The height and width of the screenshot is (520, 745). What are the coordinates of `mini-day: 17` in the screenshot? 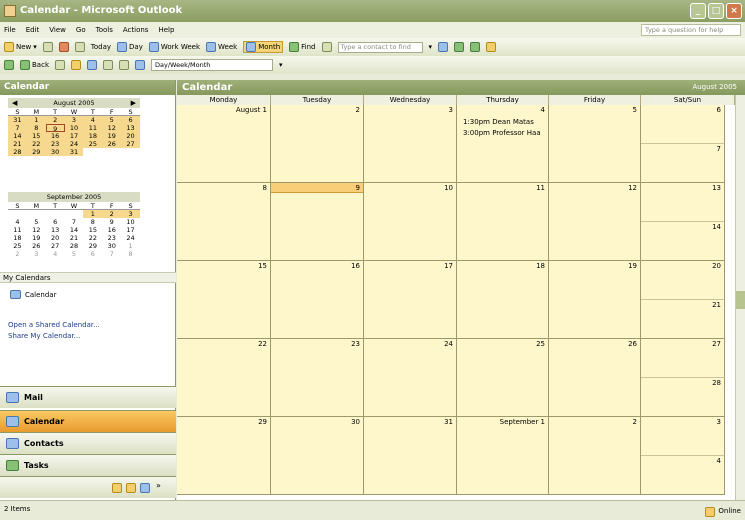 It's located at (130, 230).